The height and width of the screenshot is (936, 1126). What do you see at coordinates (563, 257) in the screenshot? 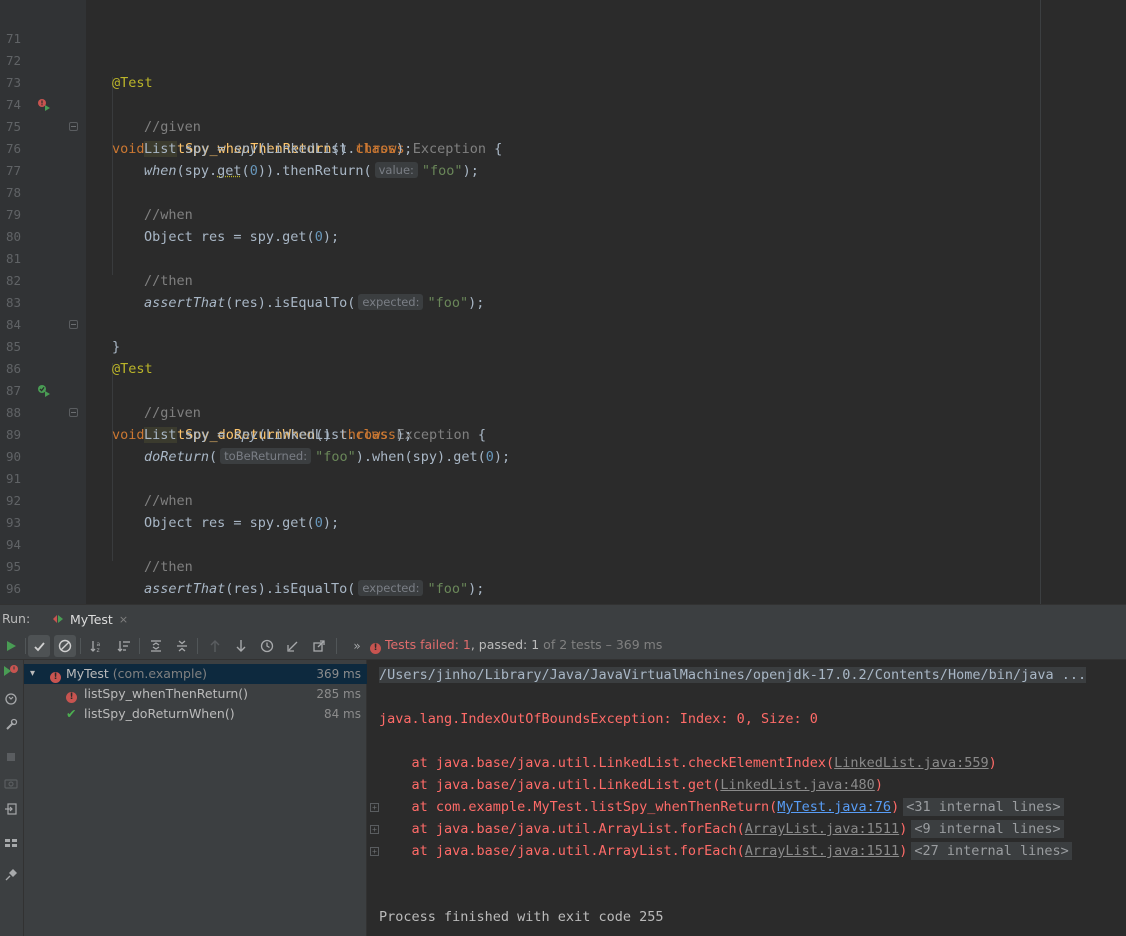
I see `code-line: 81 //then` at bounding box center [563, 257].